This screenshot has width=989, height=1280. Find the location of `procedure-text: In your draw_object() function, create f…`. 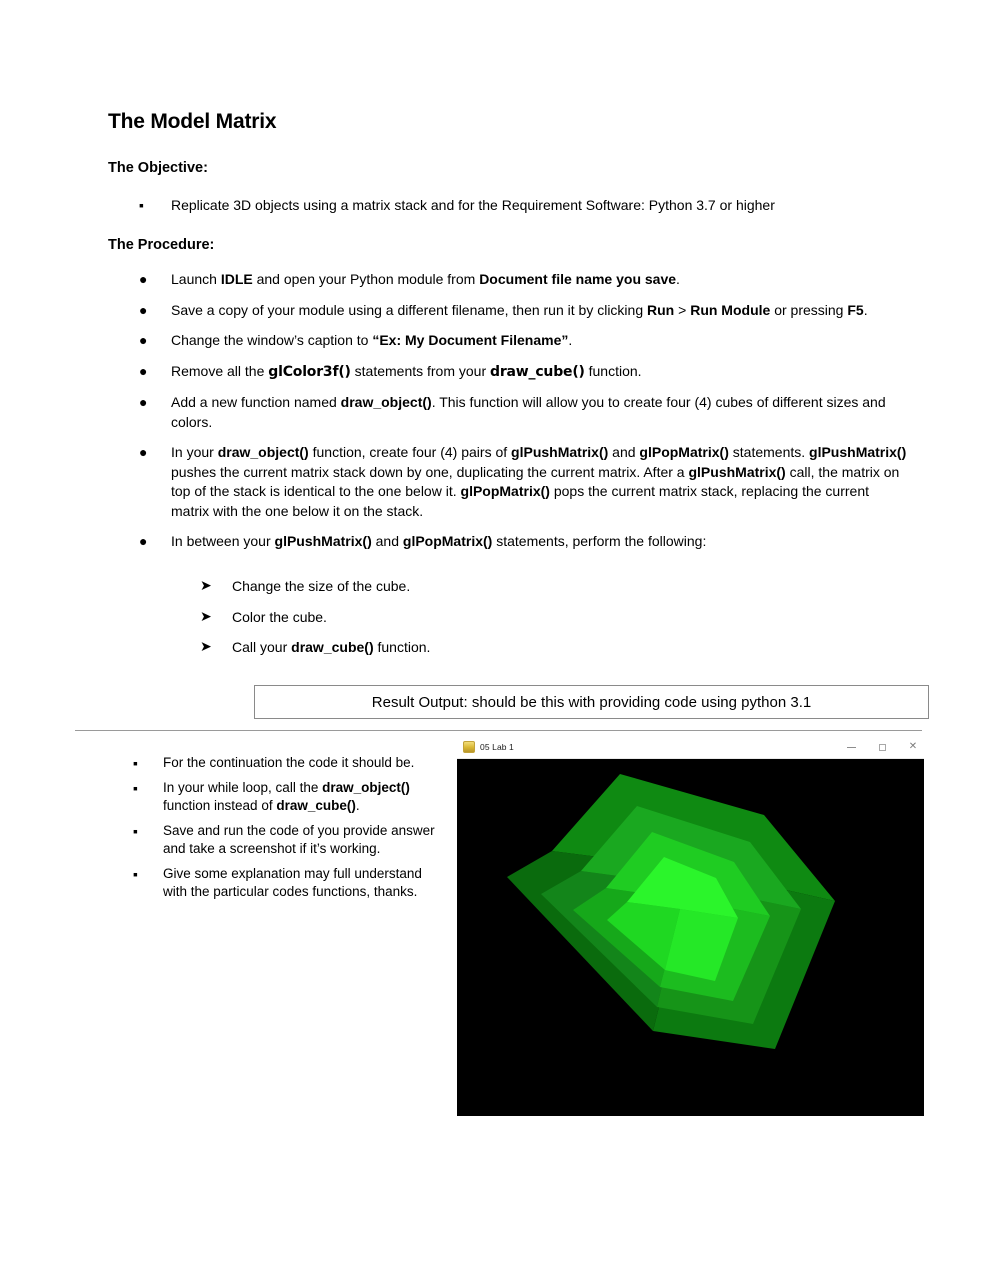

procedure-text: In your draw_object() function, create f… is located at coordinates (539, 481).